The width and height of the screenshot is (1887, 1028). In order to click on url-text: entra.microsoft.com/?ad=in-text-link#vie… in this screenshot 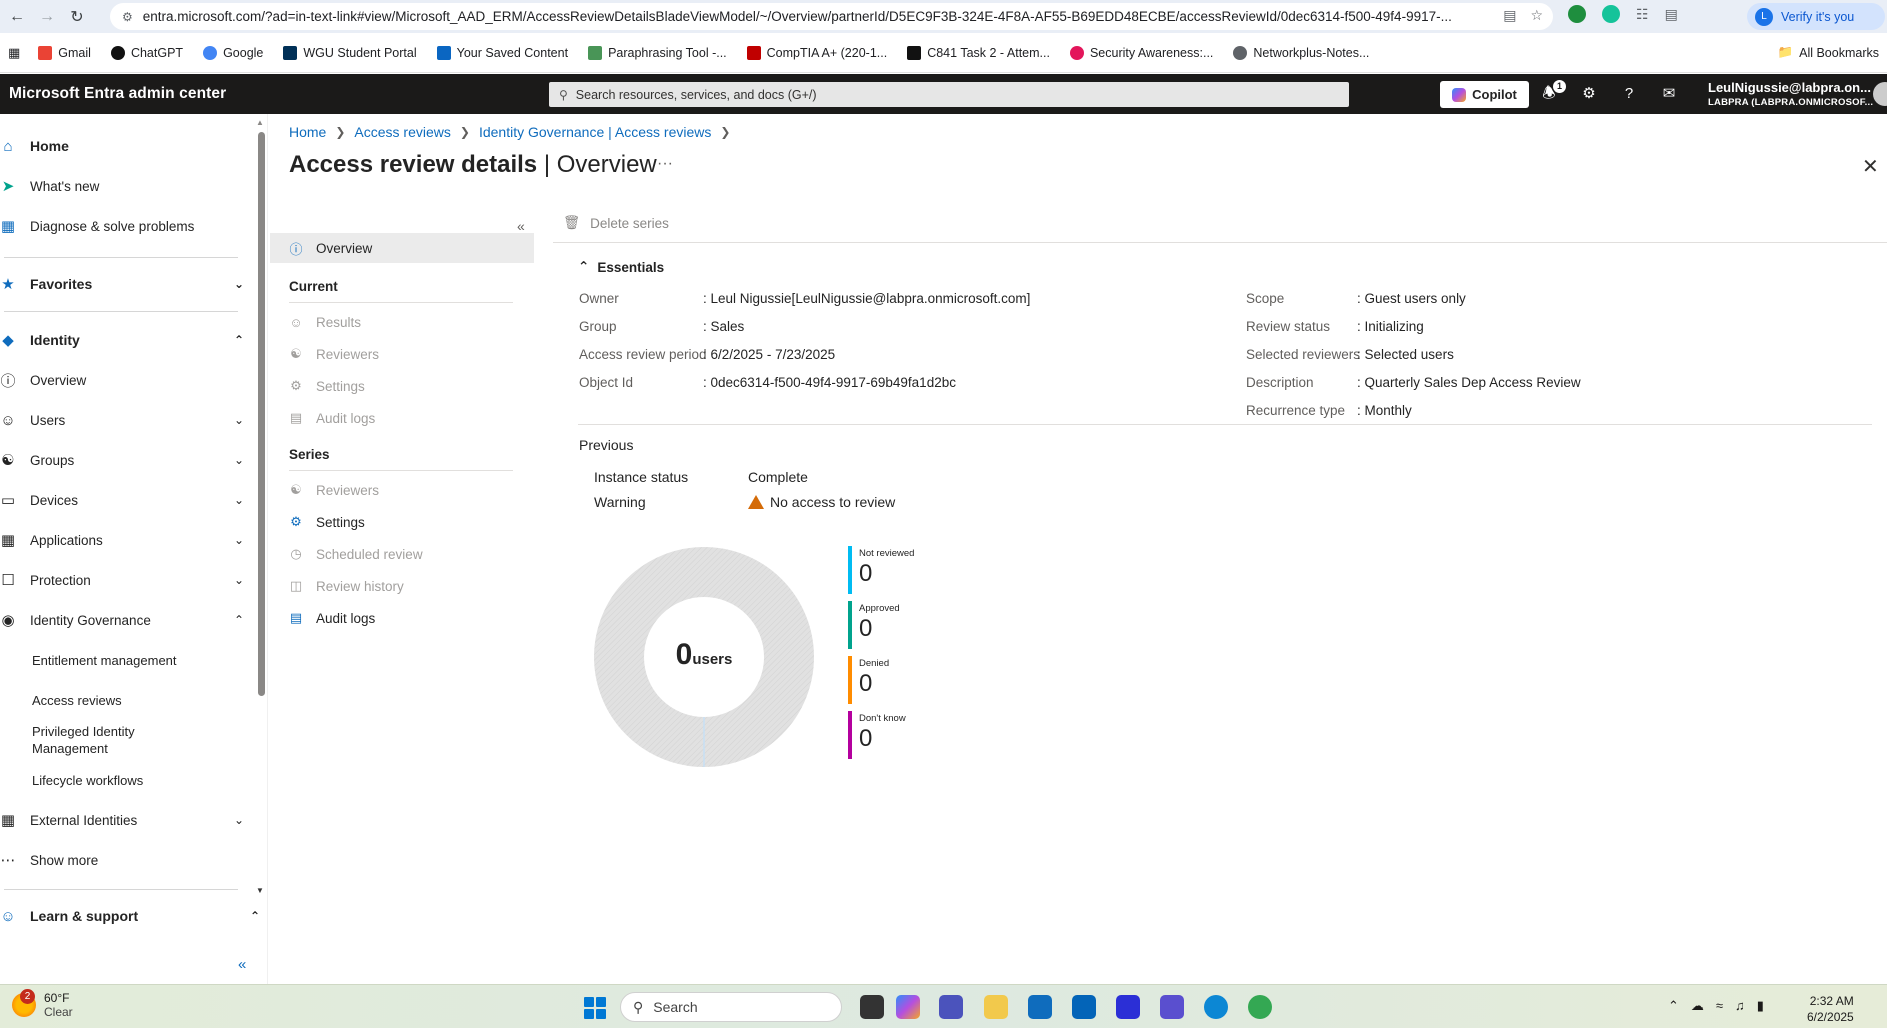, I will do `click(803, 16)`.